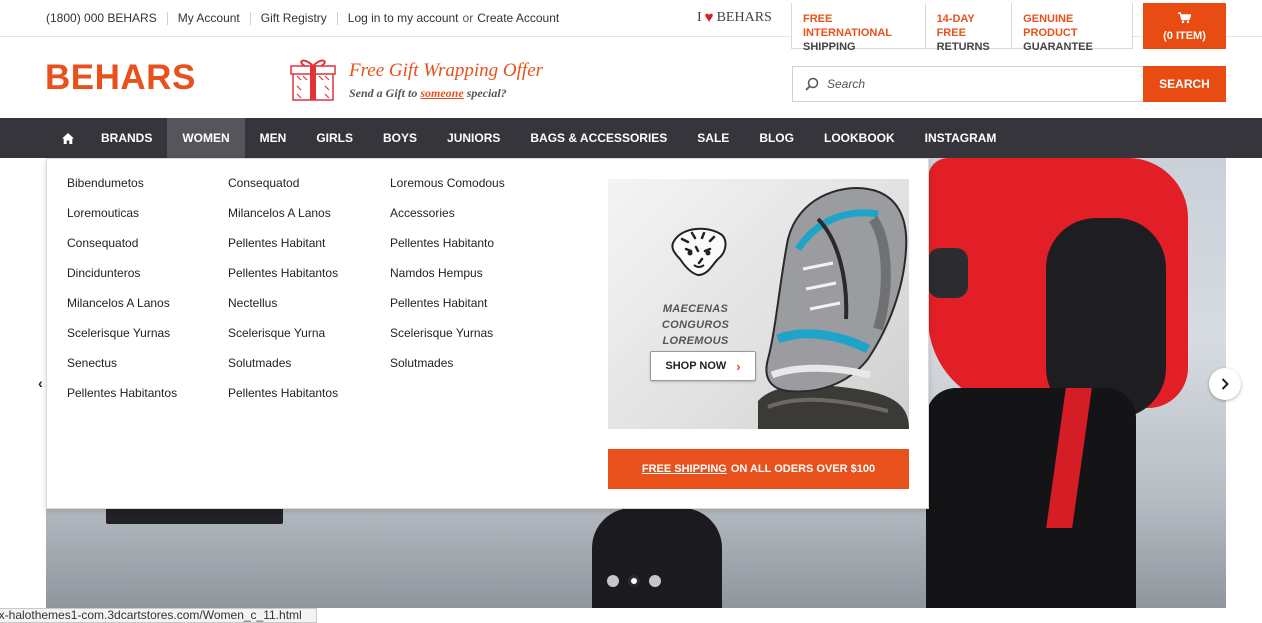 The height and width of the screenshot is (623, 1262). What do you see at coordinates (334, 138) in the screenshot?
I see `nav-girls: GIRLS` at bounding box center [334, 138].